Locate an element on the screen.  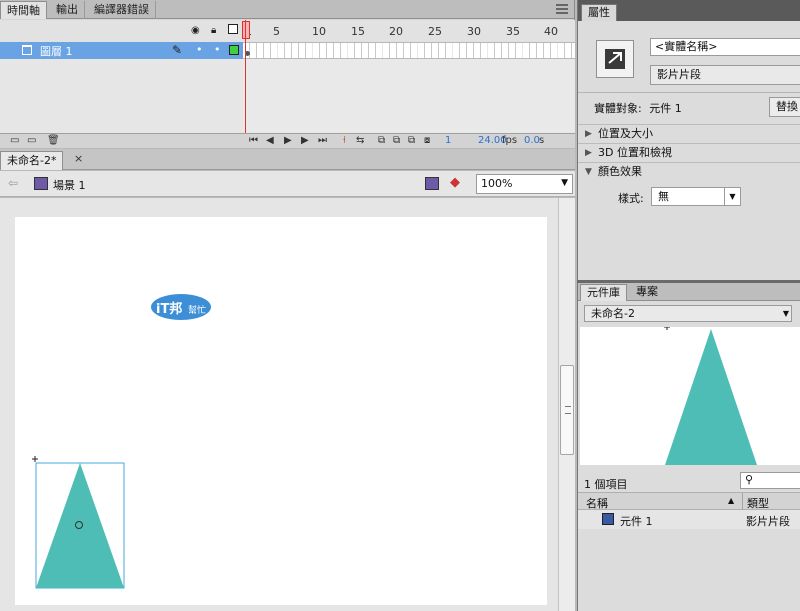
onion-skin-icon: ⧉ is located at coordinates (381, 140).